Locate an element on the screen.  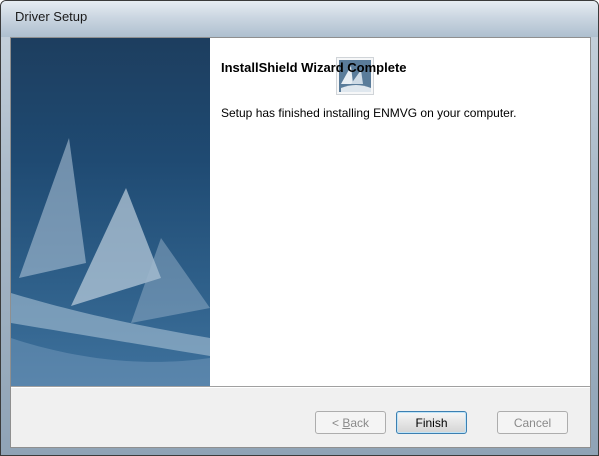
cancel-button: Cancel is located at coordinates (532, 422).